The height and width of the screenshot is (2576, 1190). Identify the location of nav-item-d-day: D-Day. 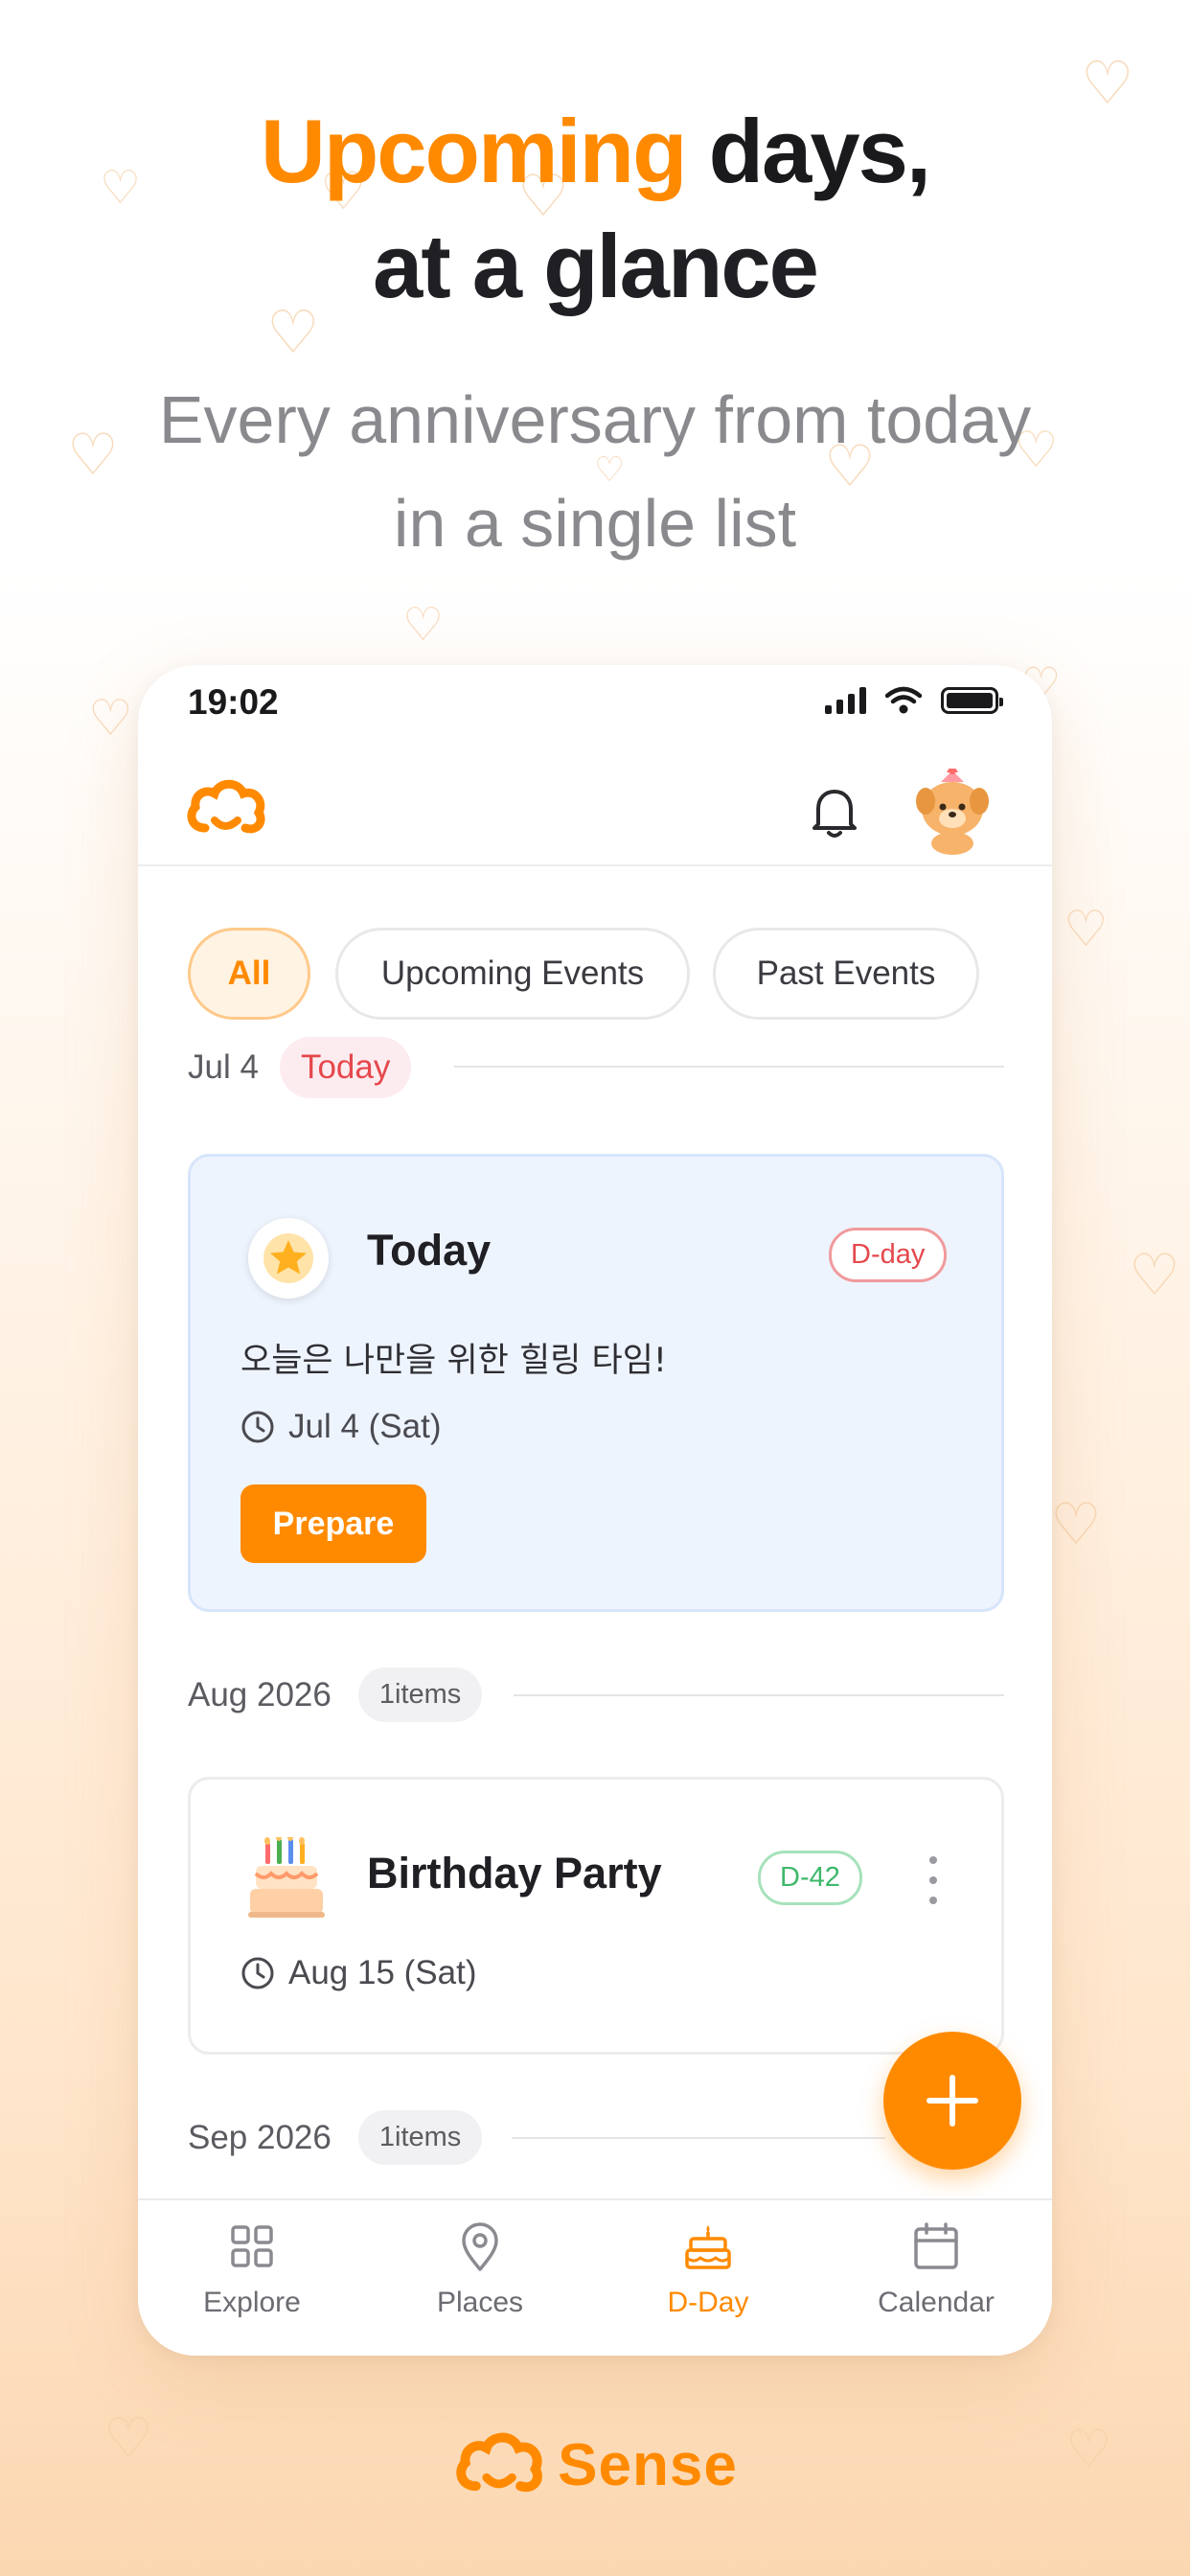
(708, 2269).